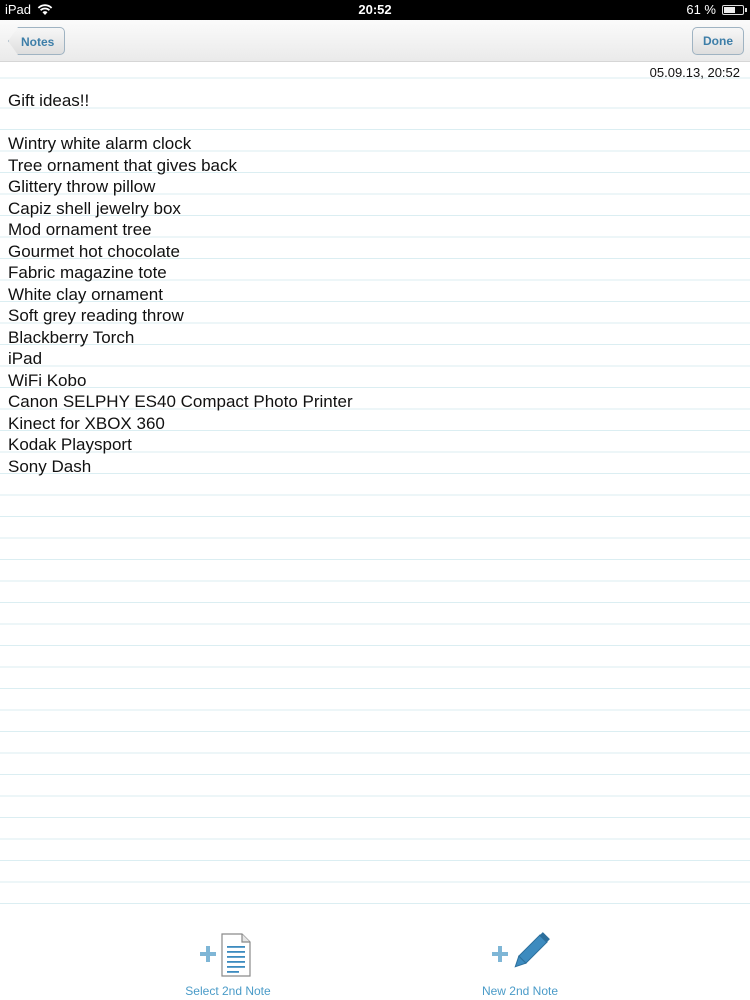 Image resolution: width=750 pixels, height=1000 pixels. I want to click on status-time: 20:52, so click(375, 9).